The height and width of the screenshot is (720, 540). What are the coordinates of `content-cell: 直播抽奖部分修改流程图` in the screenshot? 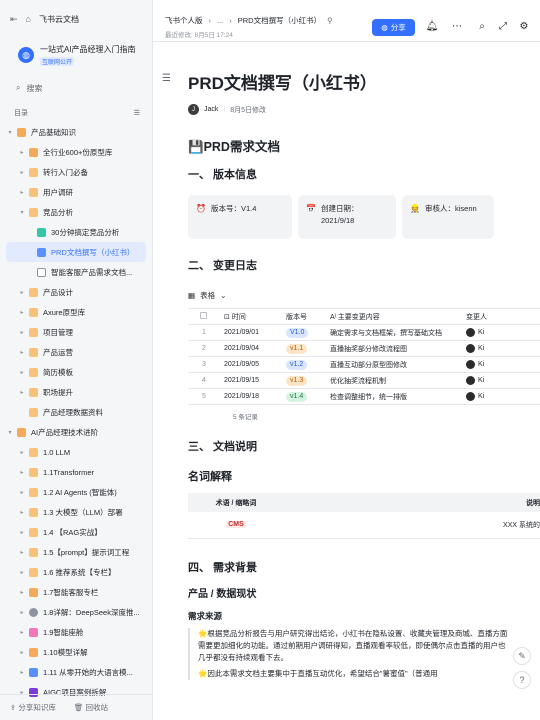 It's located at (394, 348).